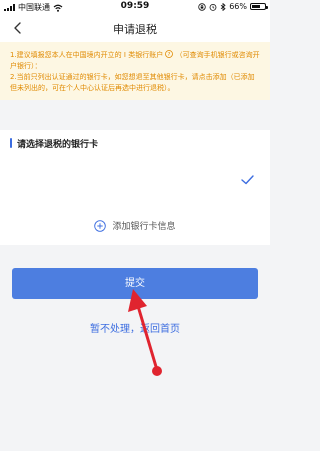  I want to click on add-bank-card-button: 添加银行卡信息, so click(135, 225).